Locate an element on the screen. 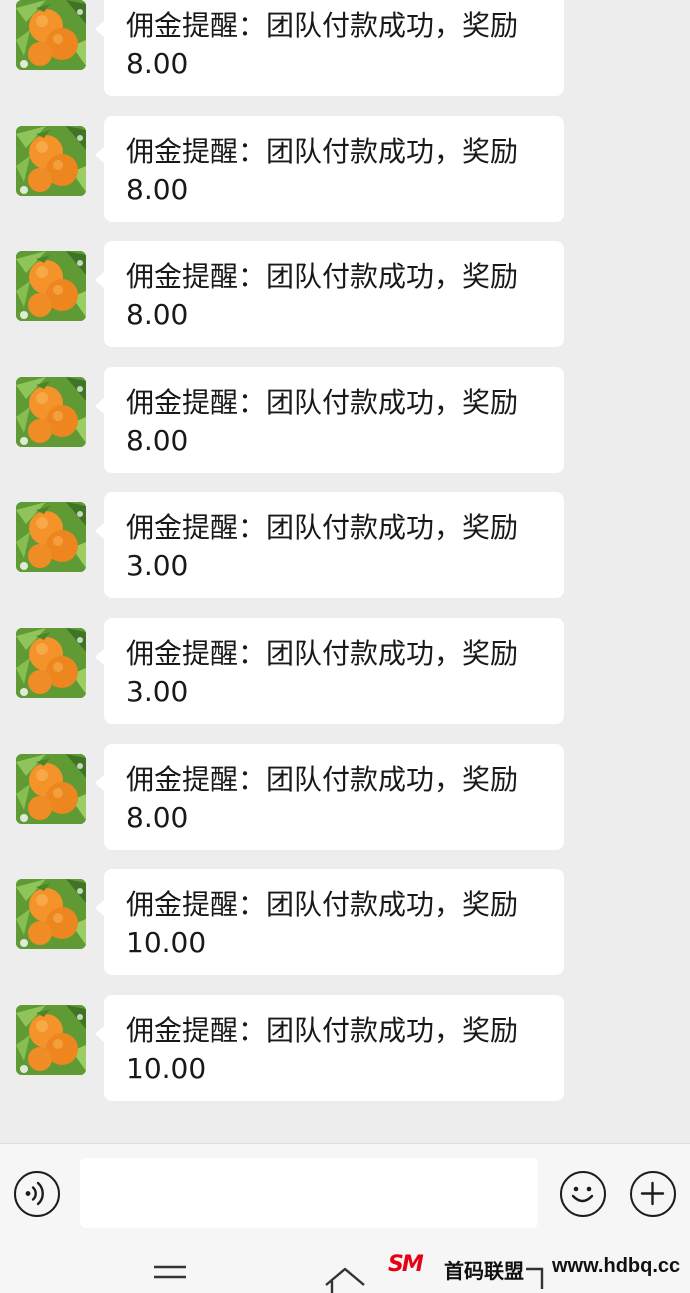 The width and height of the screenshot is (690, 1293). emoji-icon is located at coordinates (582, 1194).